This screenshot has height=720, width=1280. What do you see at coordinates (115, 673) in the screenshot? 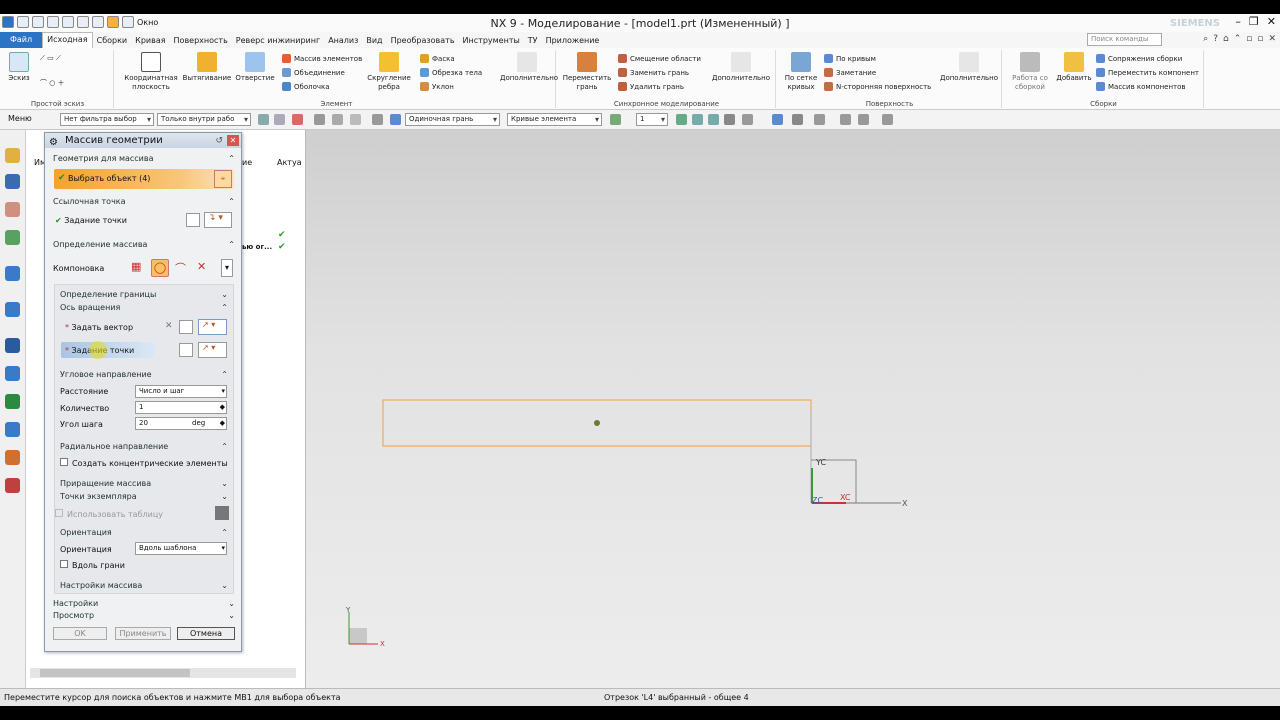
I see `scrollbar-thumb` at bounding box center [115, 673].